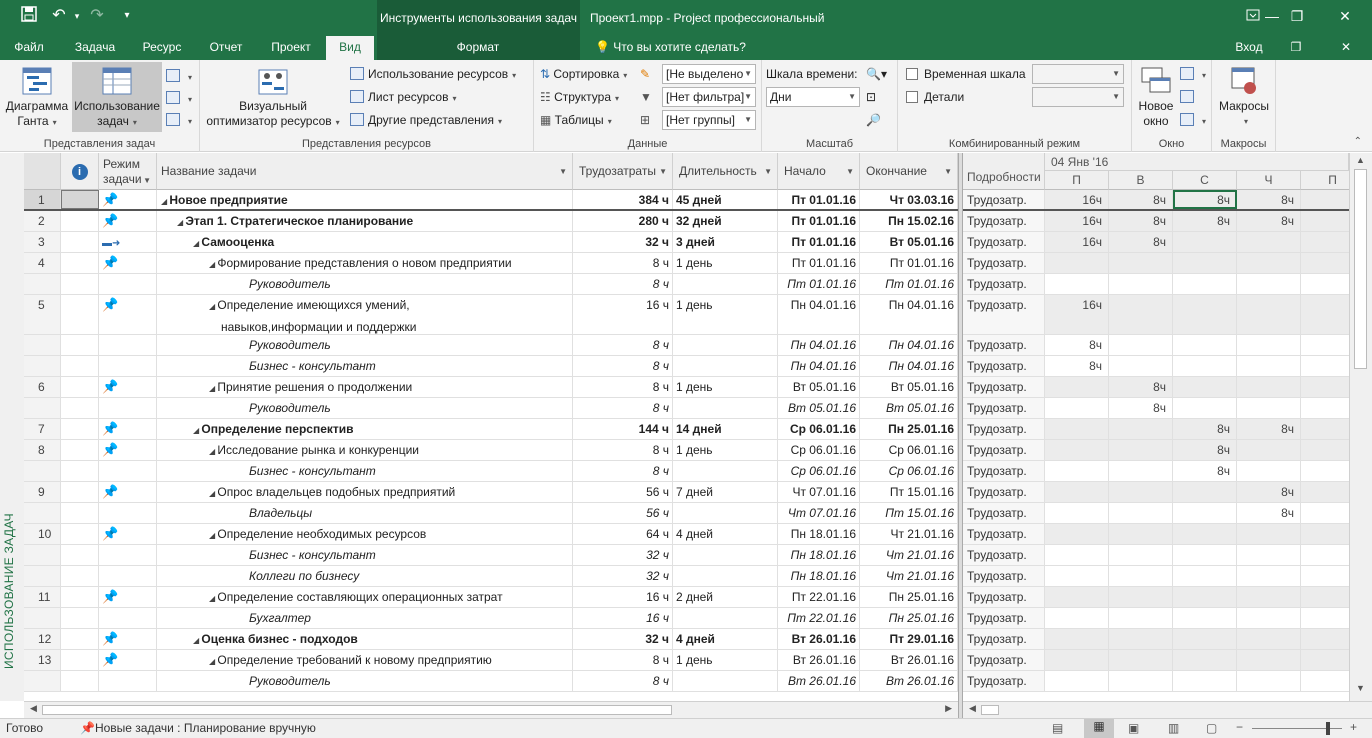 The height and width of the screenshot is (738, 1372). I want to click on task-usage-button: Использование задач ▾, so click(117, 97).